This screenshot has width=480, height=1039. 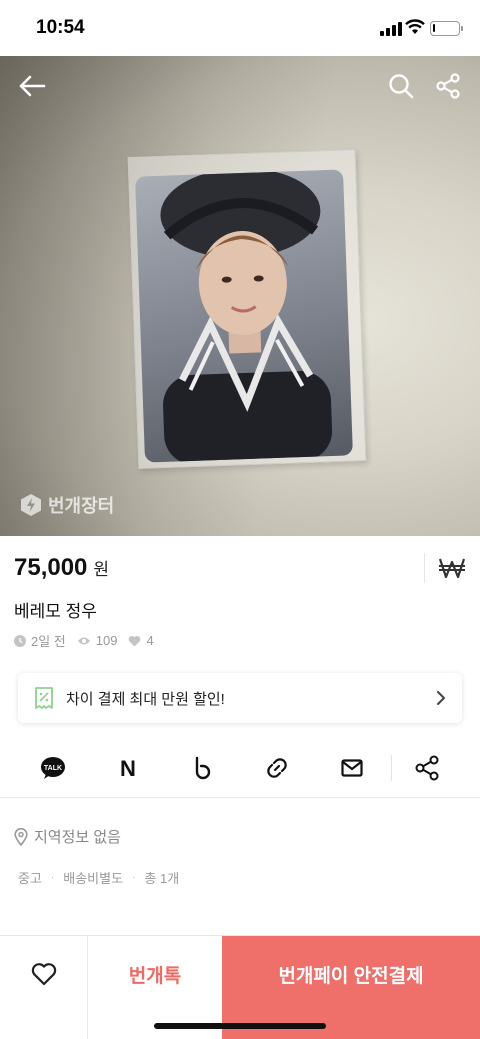 I want to click on arrow-left-icon, so click(x=32, y=86).